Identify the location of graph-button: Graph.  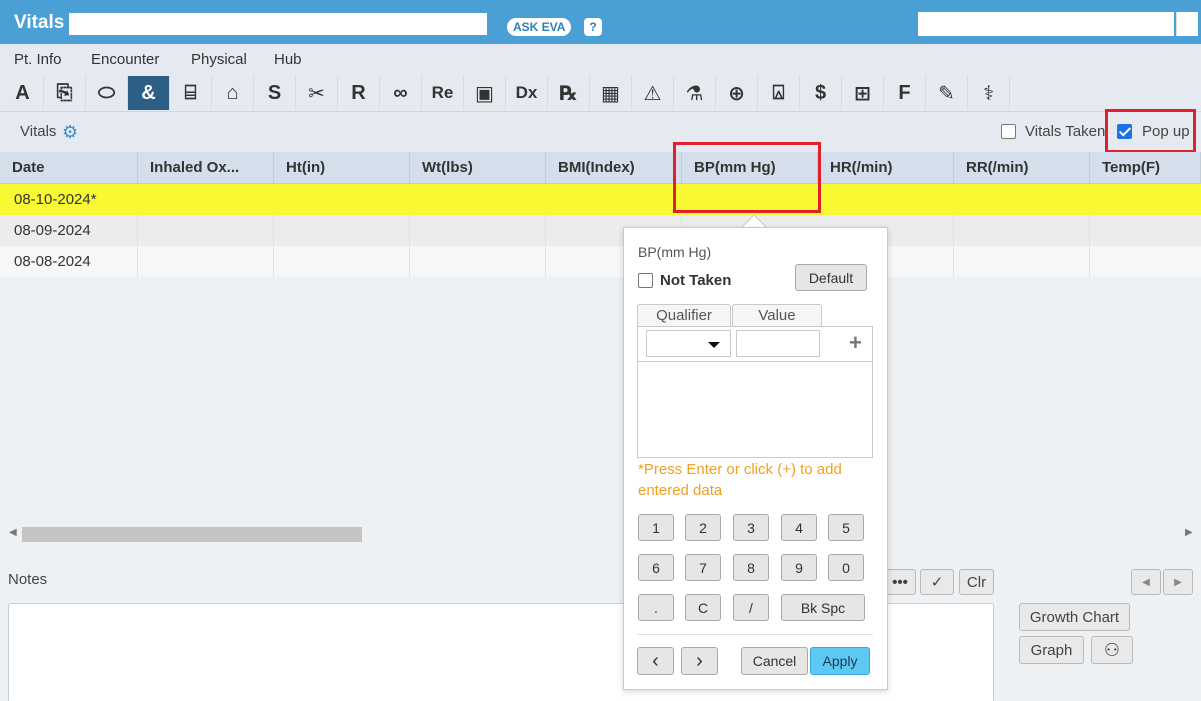
(1051, 650).